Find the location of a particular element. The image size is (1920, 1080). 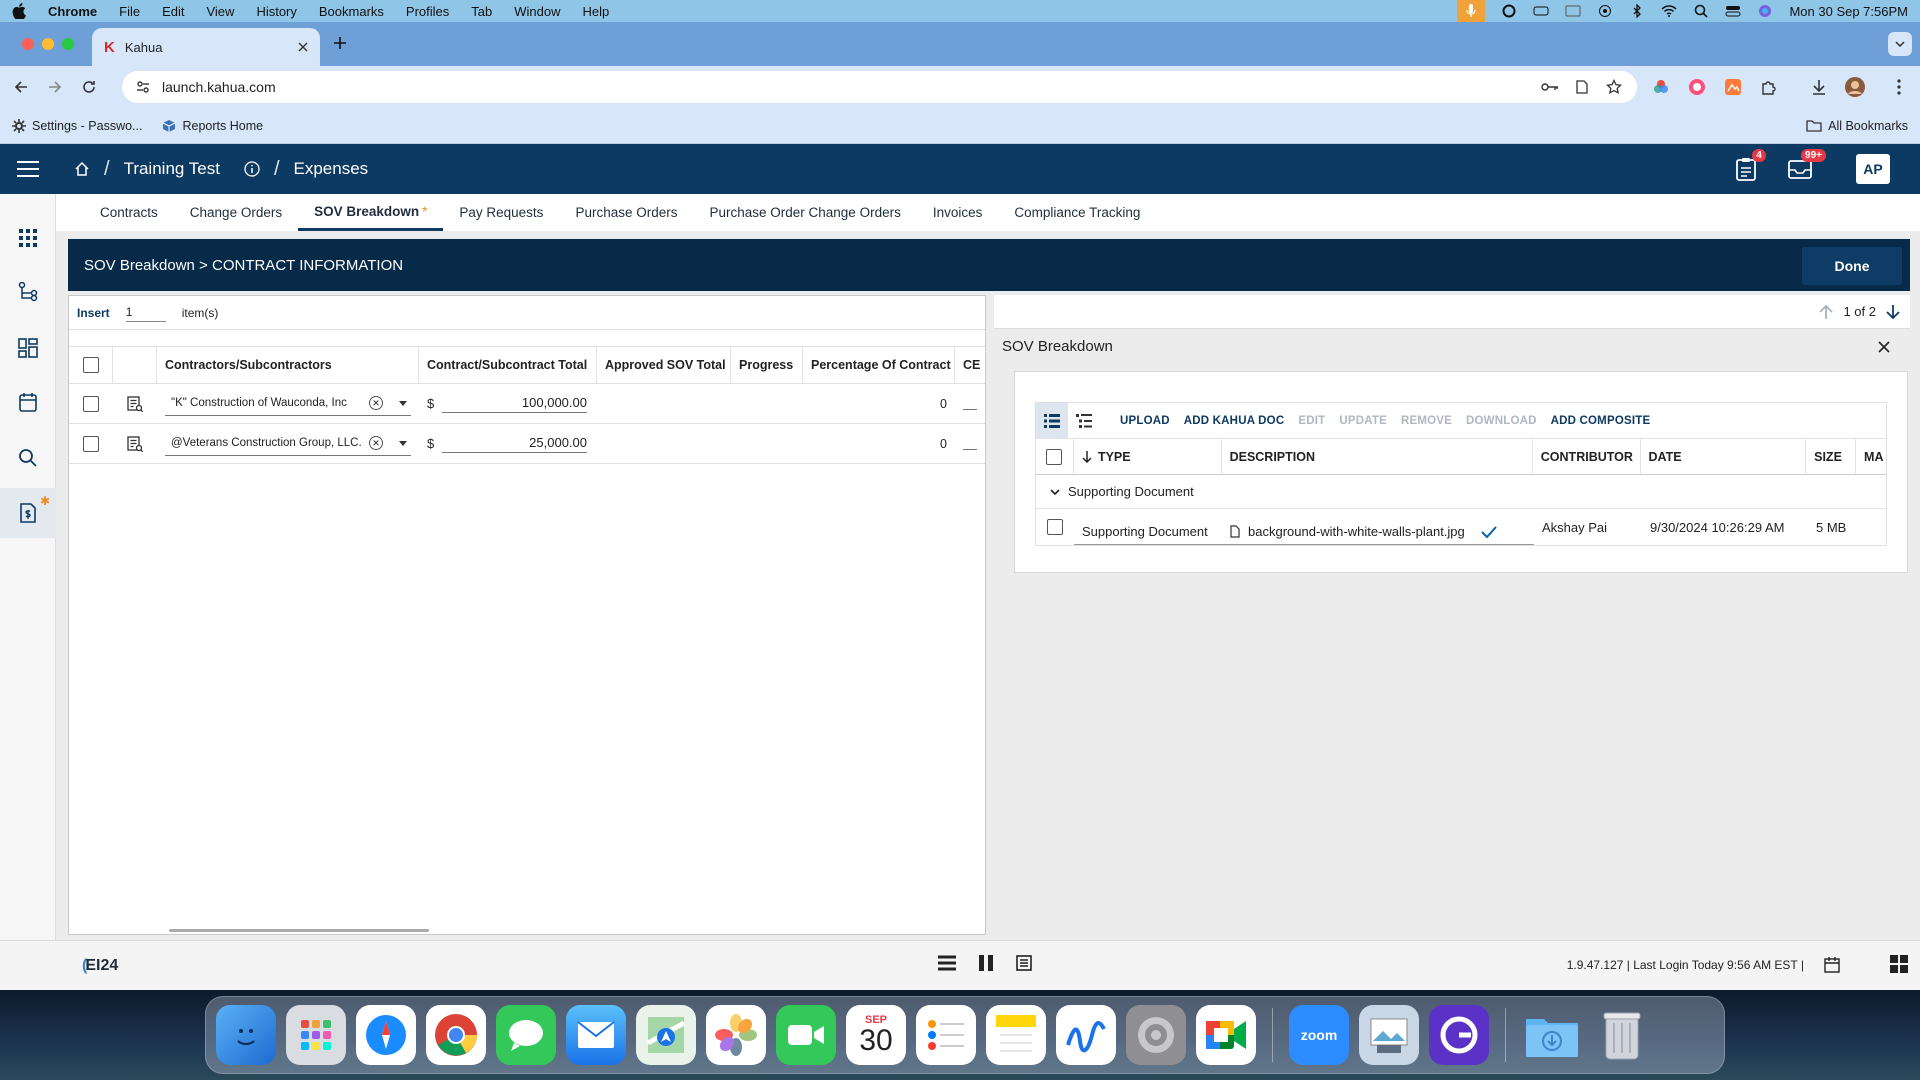

download-icon is located at coordinates (1819, 87).